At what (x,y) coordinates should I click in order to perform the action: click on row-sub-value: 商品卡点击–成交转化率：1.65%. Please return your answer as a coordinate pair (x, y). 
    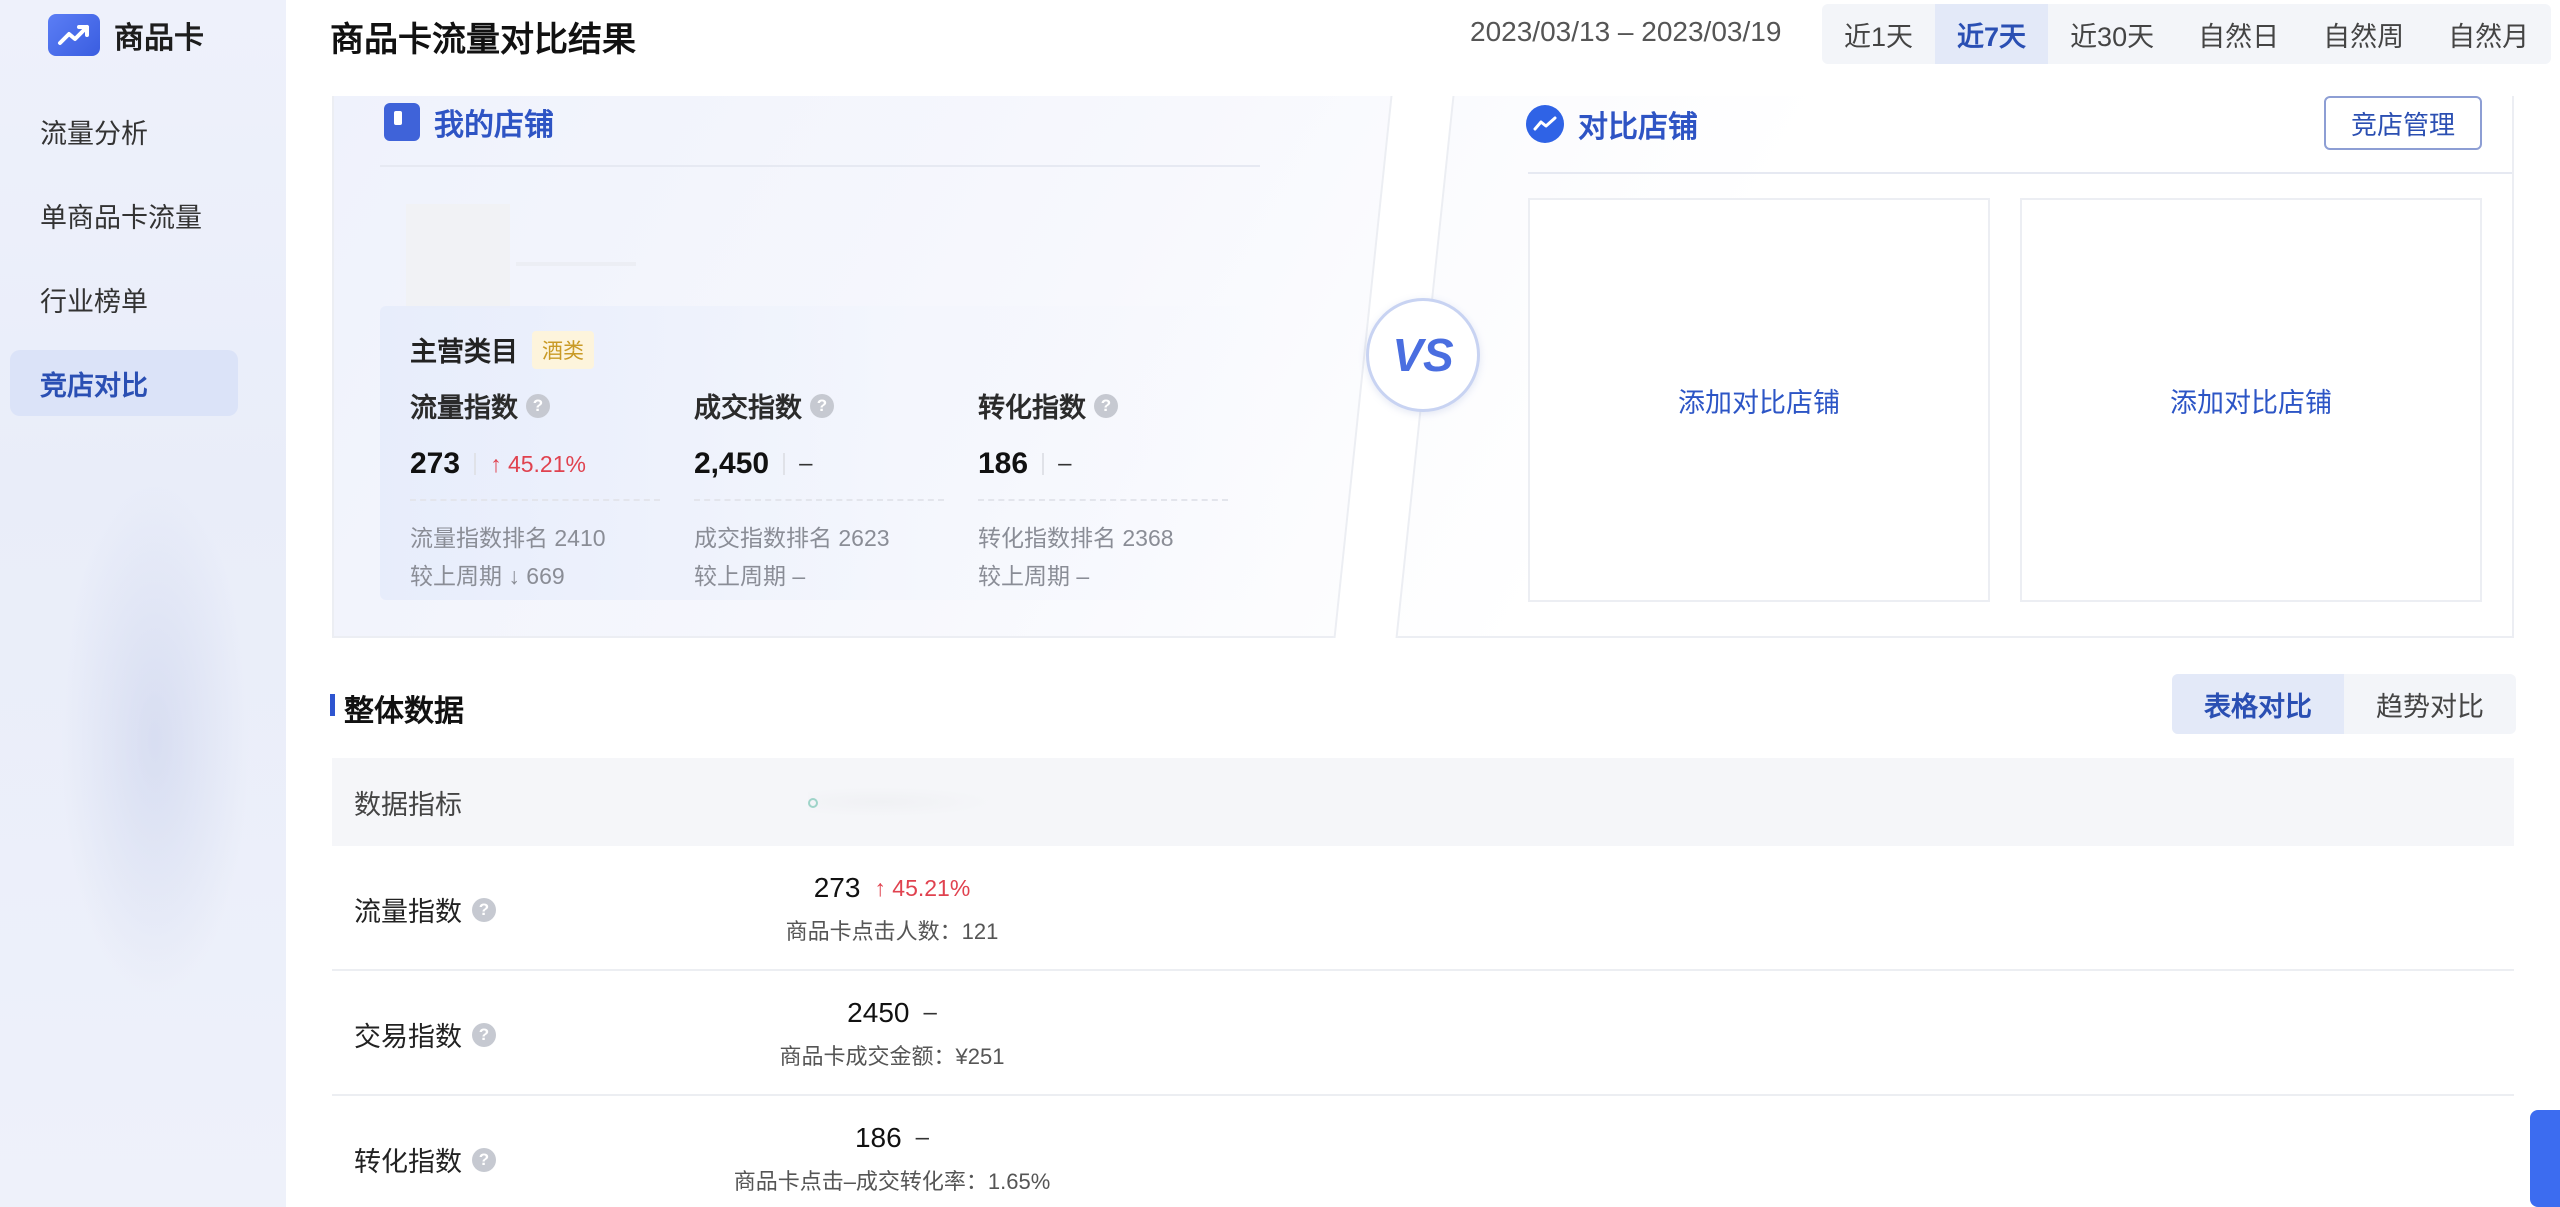
    Looking at the image, I should click on (892, 1181).